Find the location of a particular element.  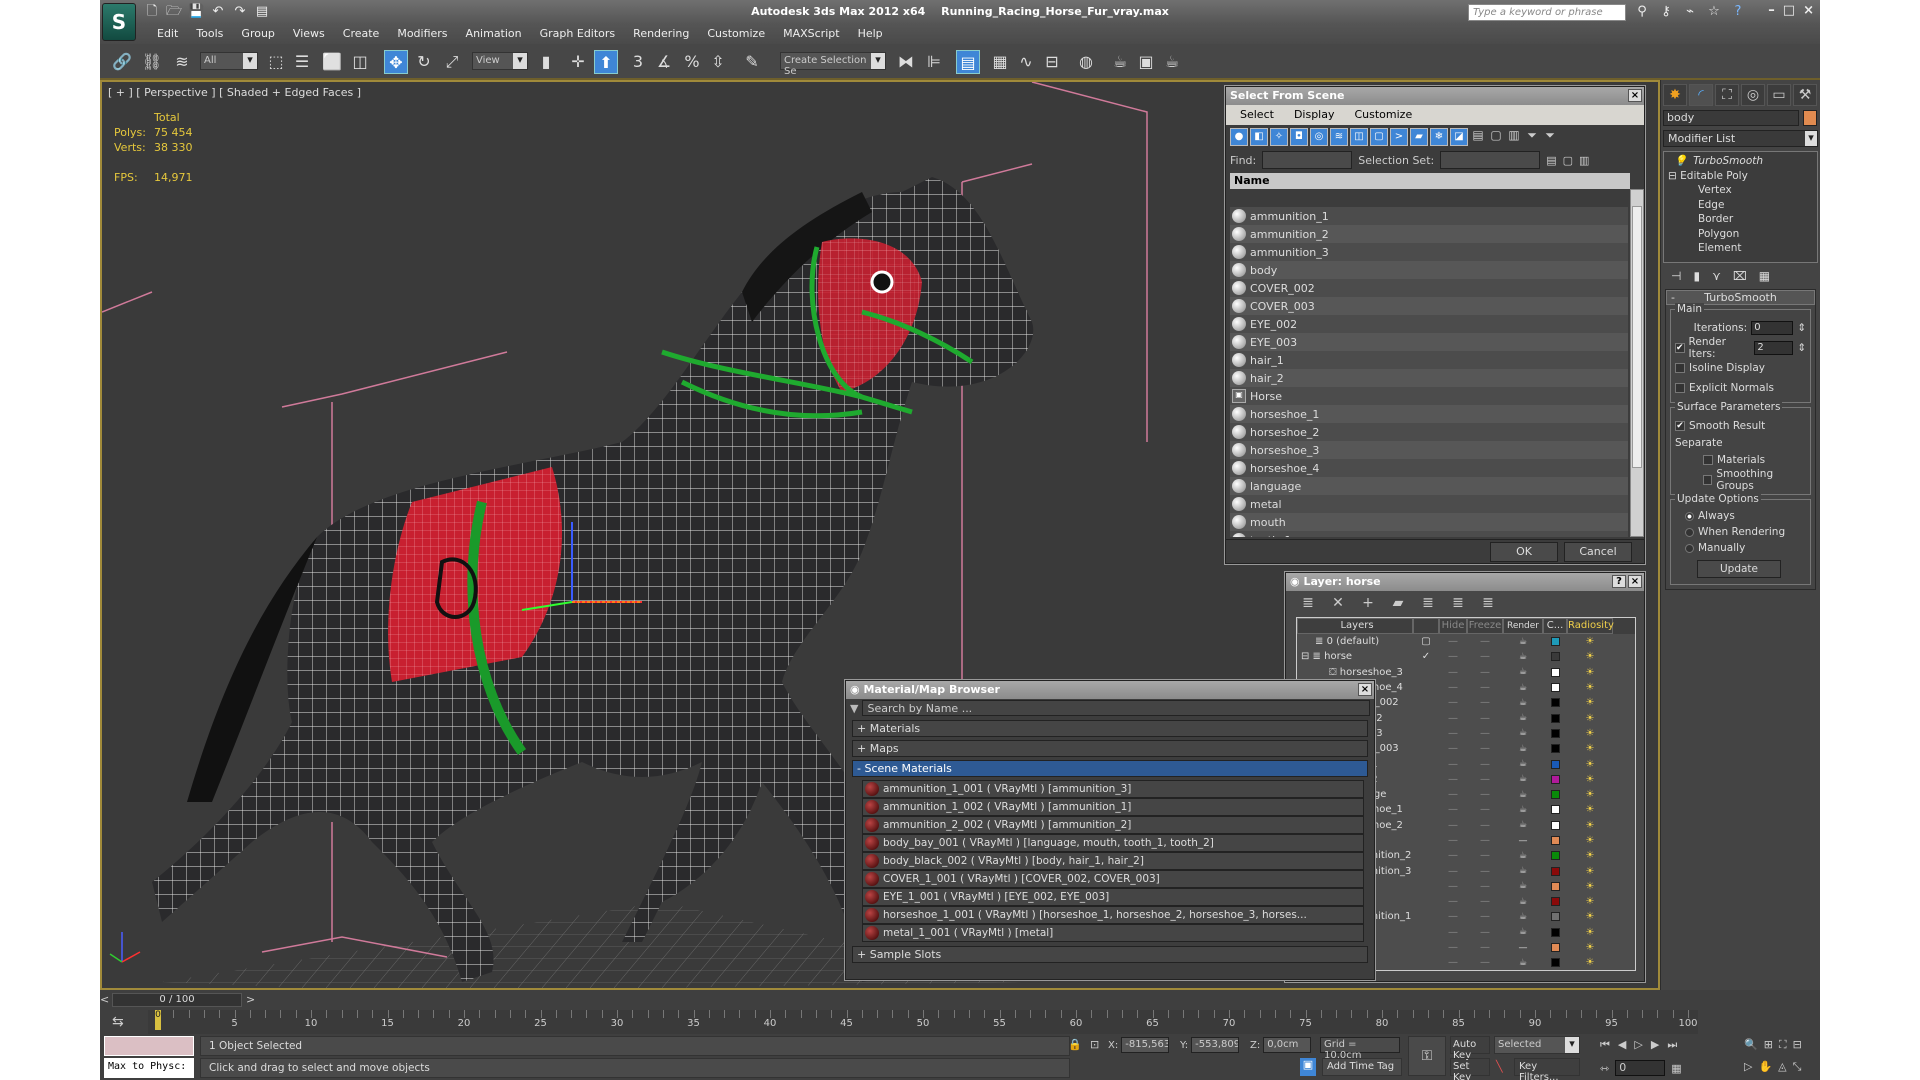

update-when-rendering-radio is located at coordinates (1689, 532).